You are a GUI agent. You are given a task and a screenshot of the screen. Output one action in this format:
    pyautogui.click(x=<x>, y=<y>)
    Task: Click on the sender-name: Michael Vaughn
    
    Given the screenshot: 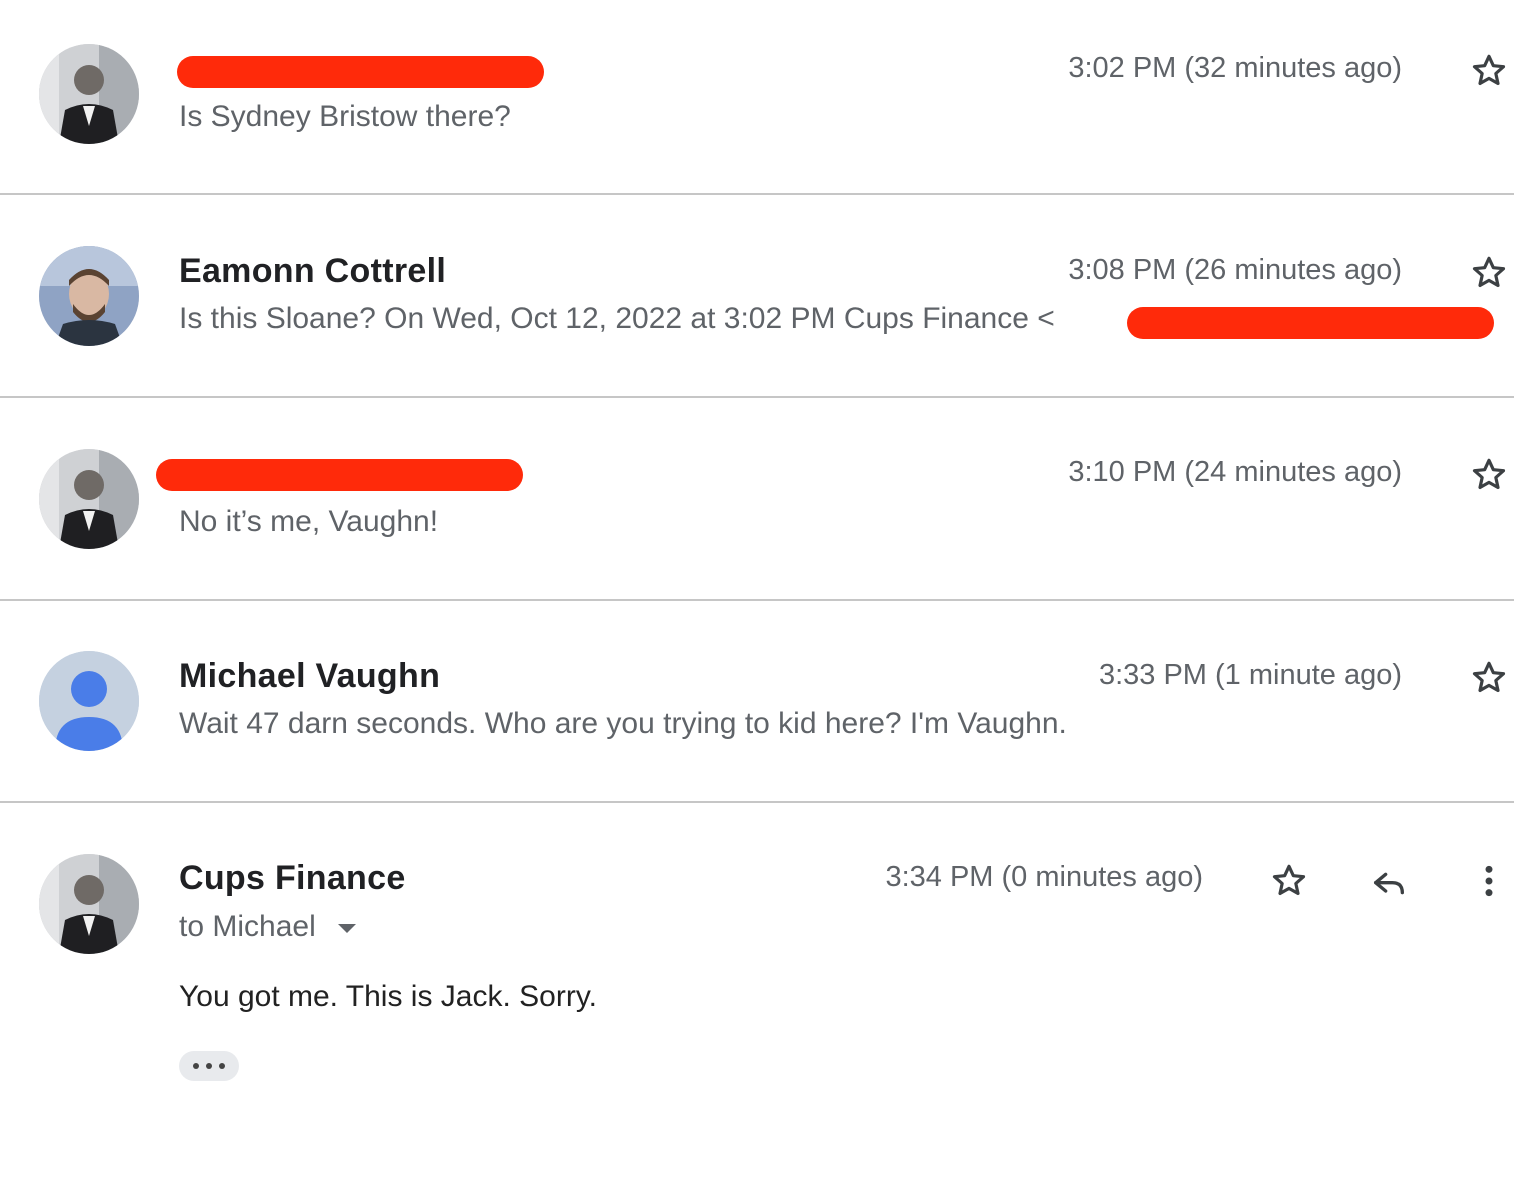 What is the action you would take?
    pyautogui.click(x=310, y=676)
    